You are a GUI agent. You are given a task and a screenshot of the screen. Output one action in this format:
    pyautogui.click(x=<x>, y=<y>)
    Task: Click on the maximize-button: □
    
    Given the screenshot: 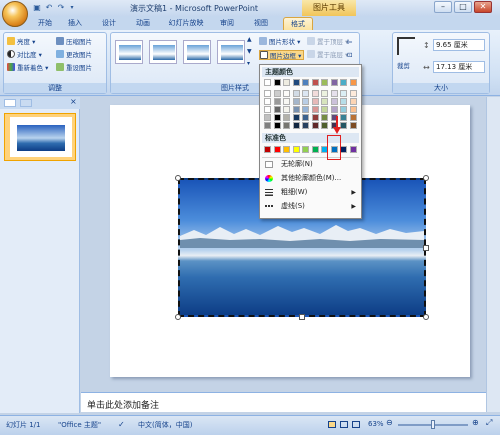 What is the action you would take?
    pyautogui.click(x=463, y=7)
    